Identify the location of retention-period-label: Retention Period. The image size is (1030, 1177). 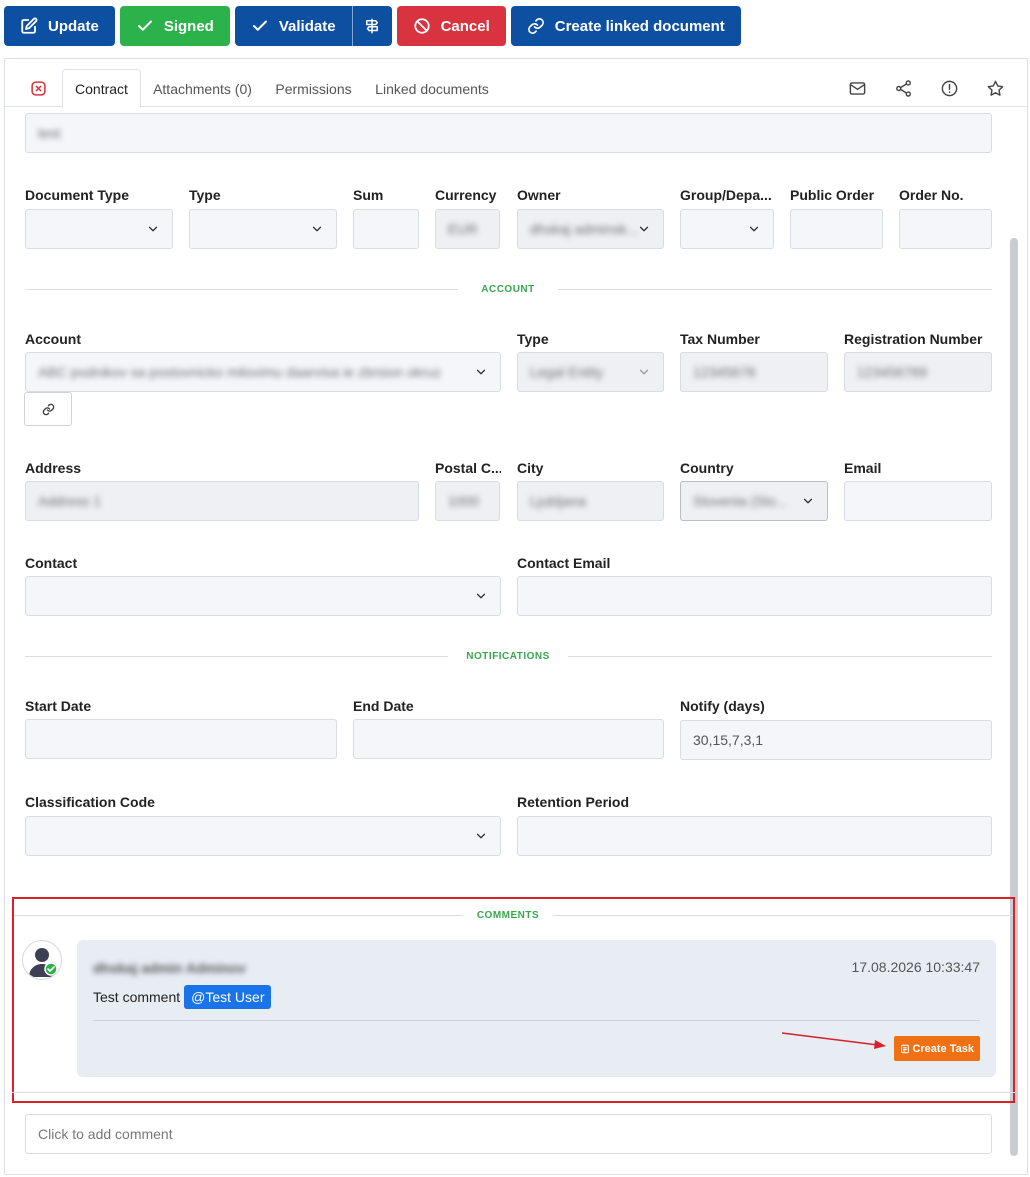
(573, 802).